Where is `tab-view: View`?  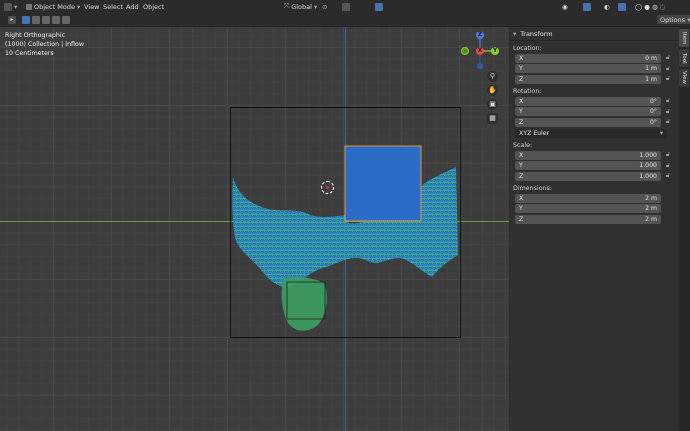
tab-view: View is located at coordinates (684, 78).